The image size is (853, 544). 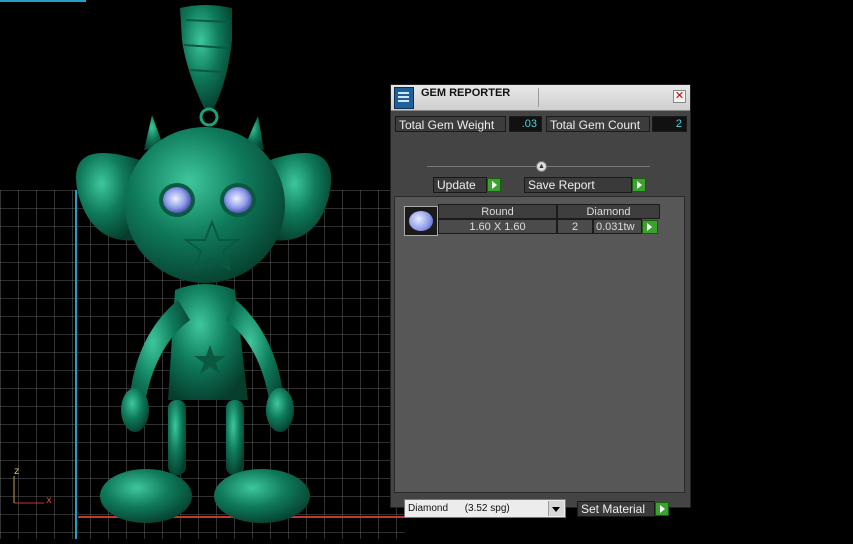 What do you see at coordinates (639, 185) in the screenshot?
I see `save-report-arrow-icon` at bounding box center [639, 185].